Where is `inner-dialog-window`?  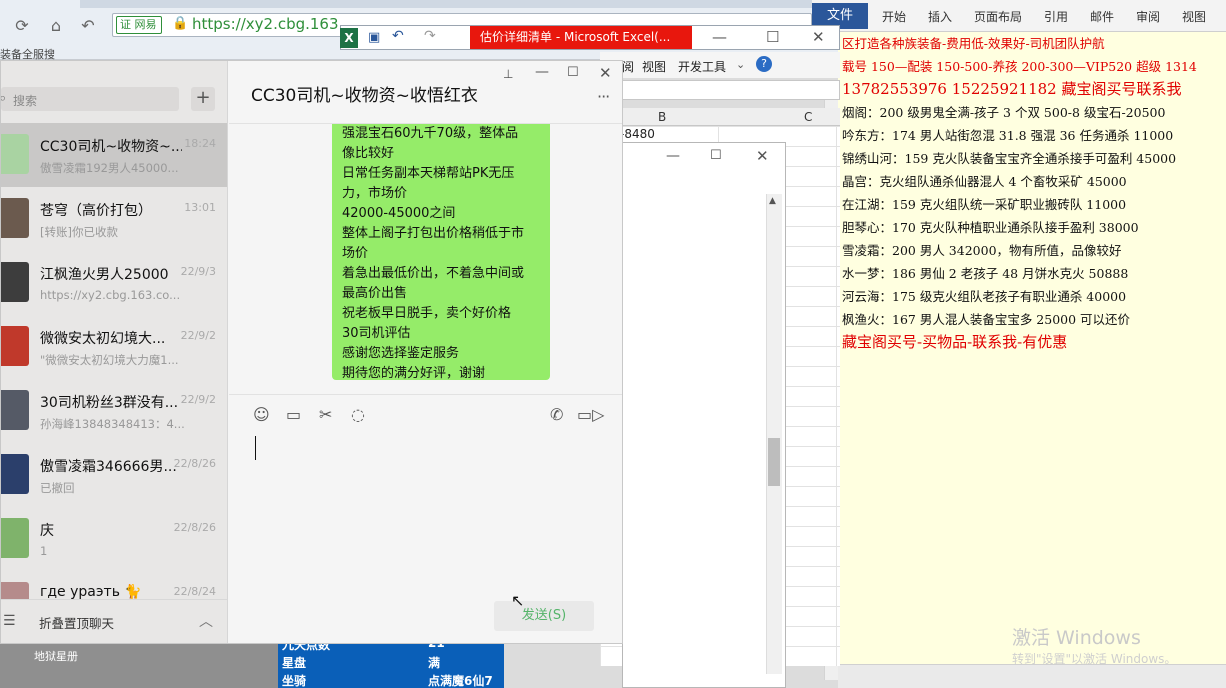 inner-dialog-window is located at coordinates (704, 415).